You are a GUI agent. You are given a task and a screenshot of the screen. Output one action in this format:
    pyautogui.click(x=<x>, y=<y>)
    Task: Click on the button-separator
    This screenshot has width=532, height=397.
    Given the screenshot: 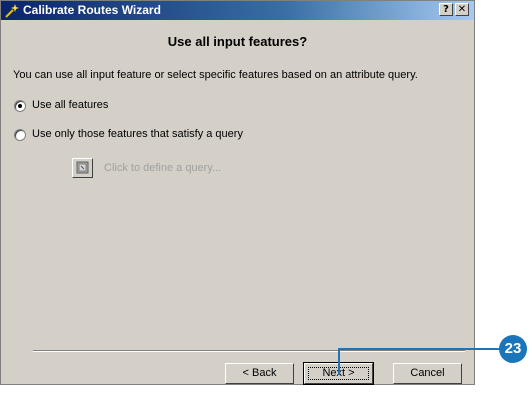 What is the action you would take?
    pyautogui.click(x=249, y=351)
    